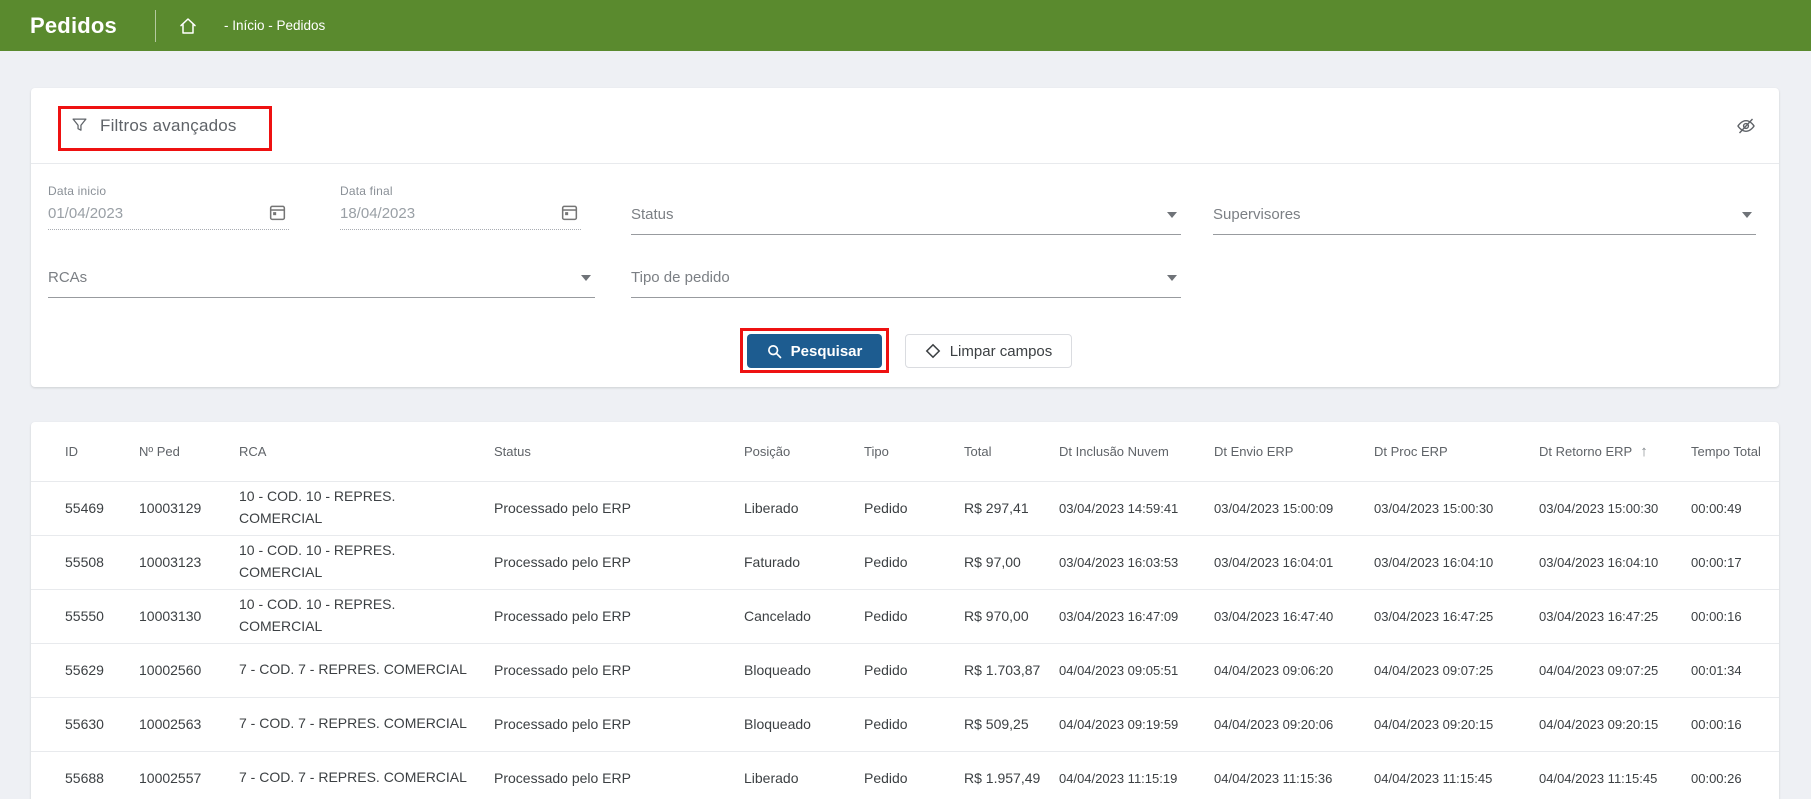  What do you see at coordinates (189, 669) in the screenshot?
I see `cell-n-ped: 10002560` at bounding box center [189, 669].